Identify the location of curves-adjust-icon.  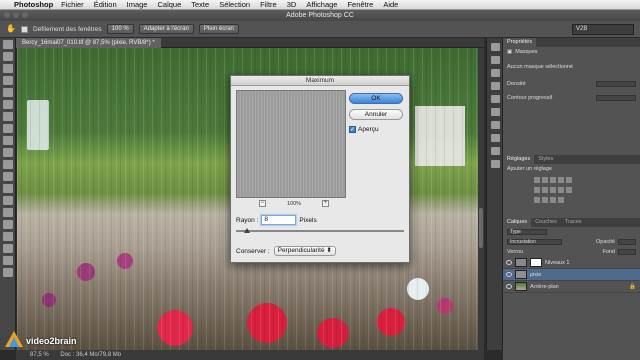
(553, 180).